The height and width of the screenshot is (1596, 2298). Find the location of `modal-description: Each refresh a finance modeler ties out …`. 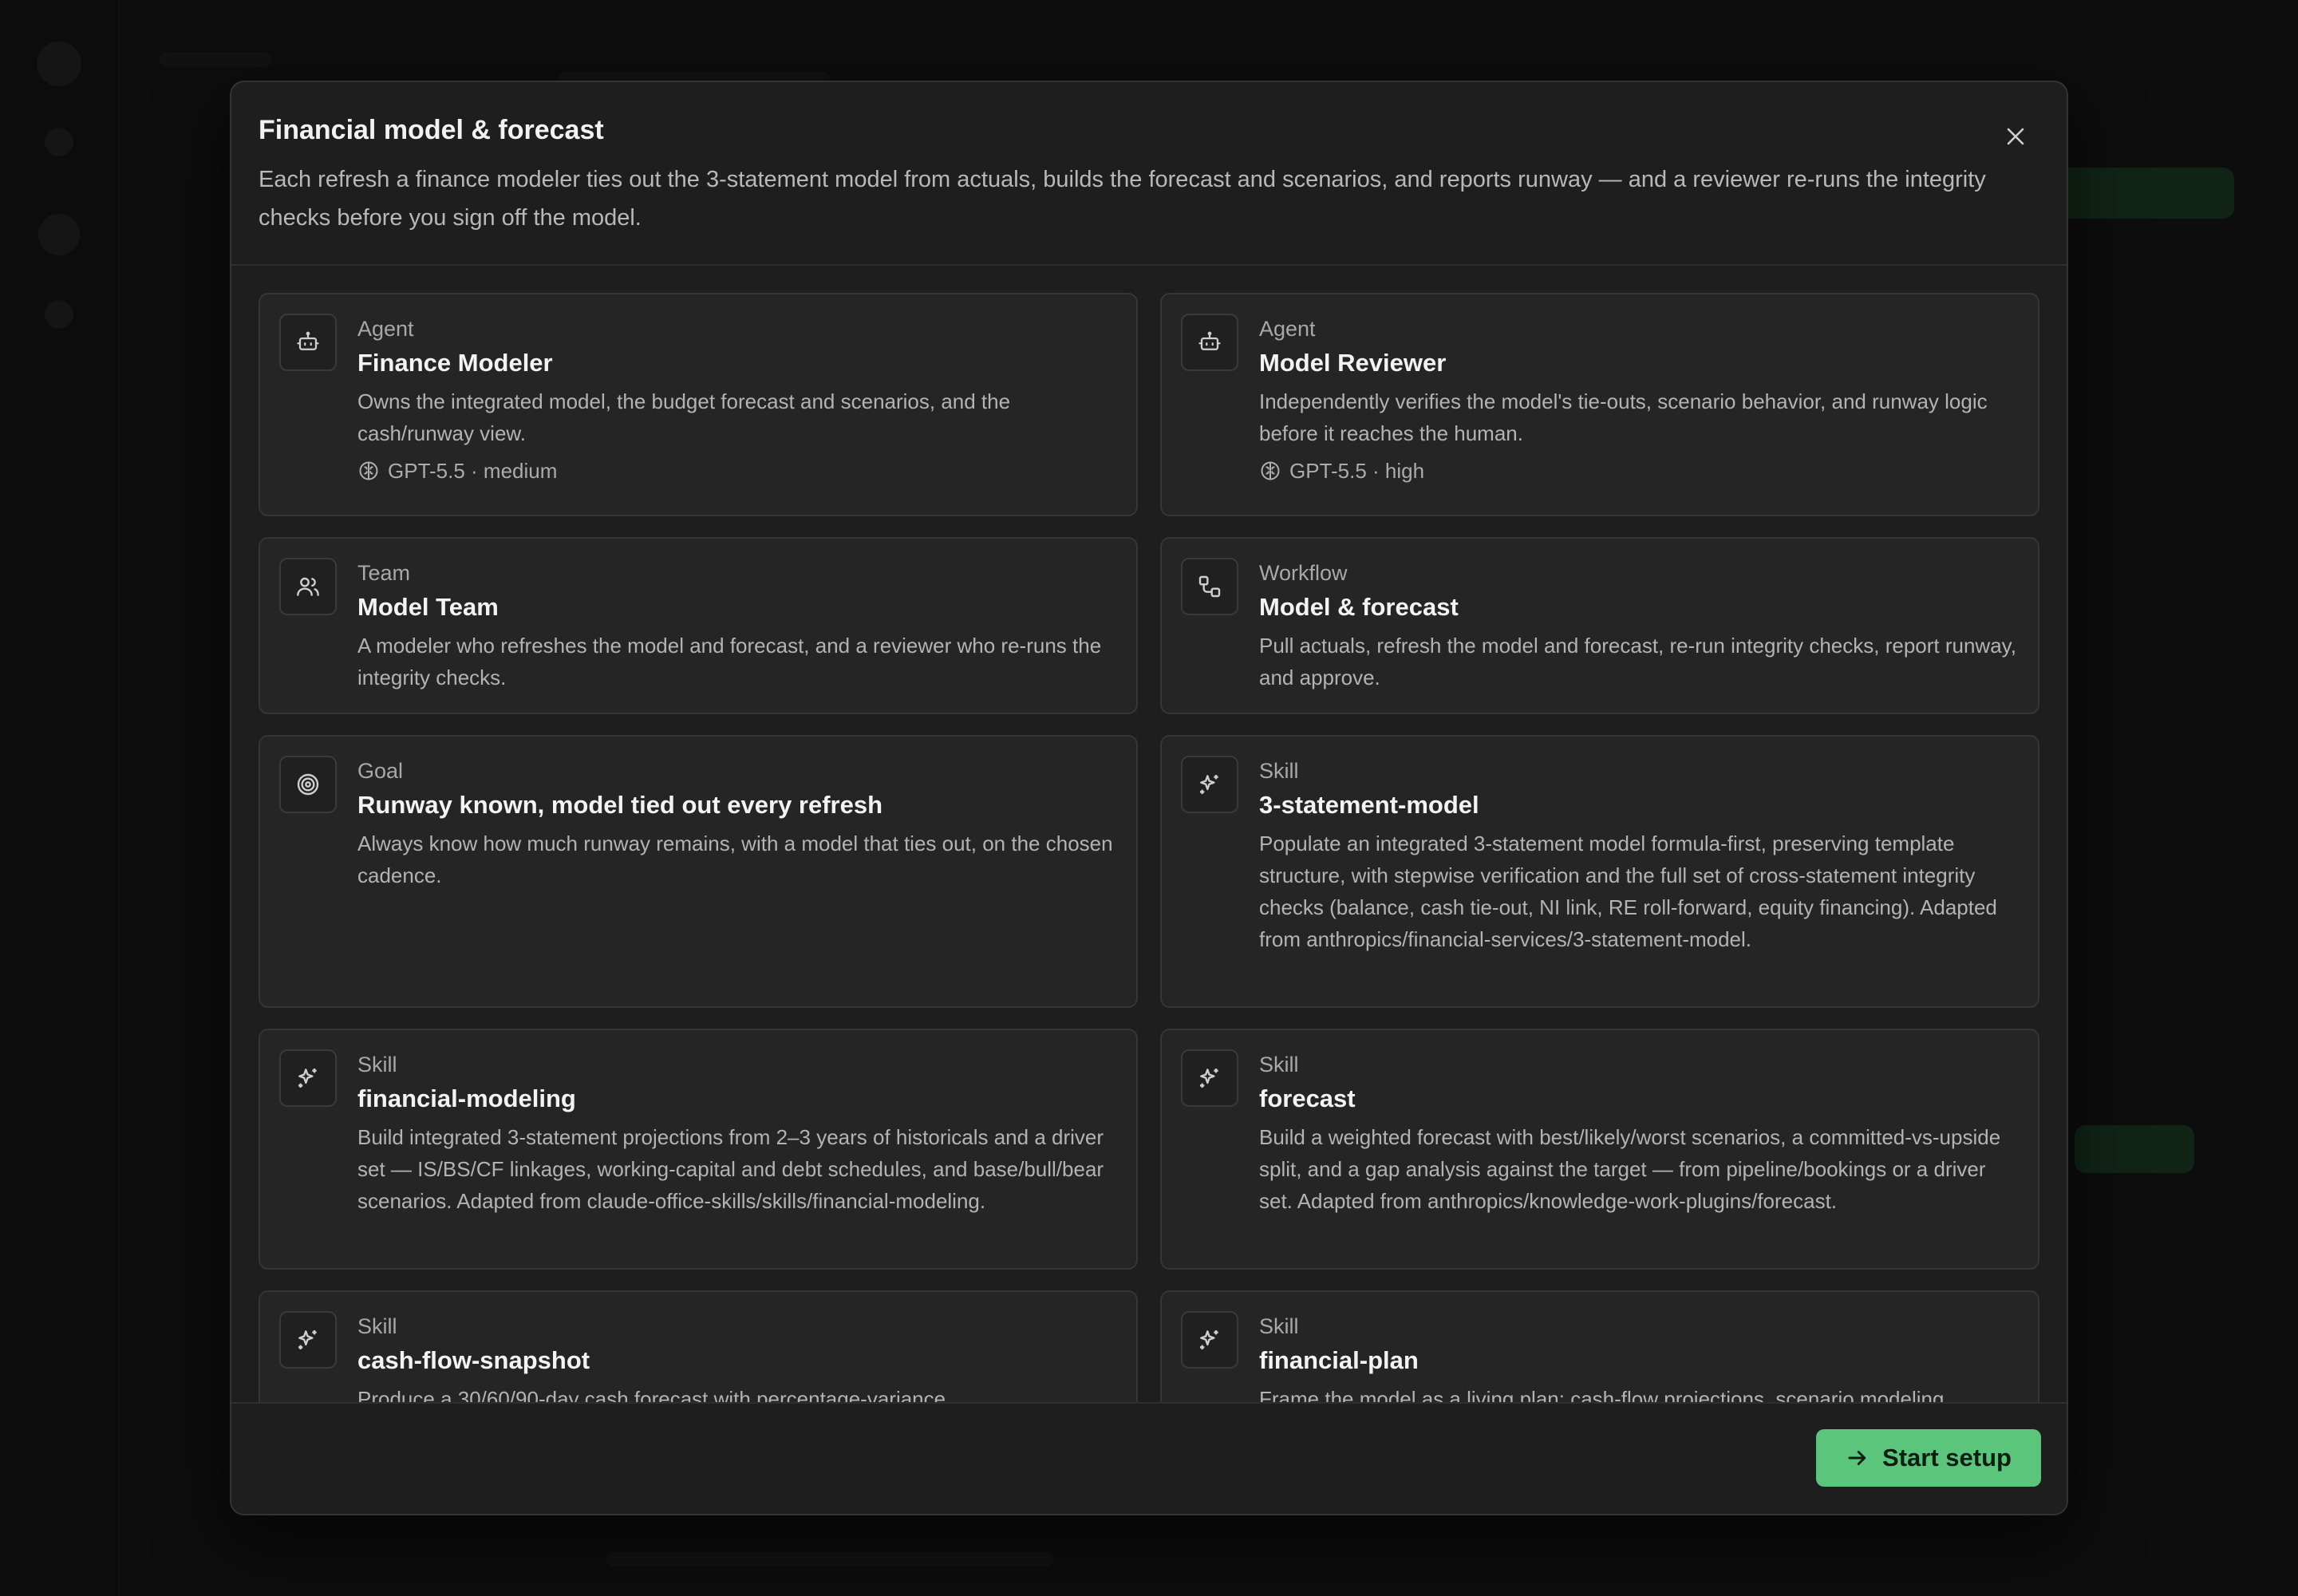

modal-description: Each refresh a finance modeler ties out … is located at coordinates (1122, 199).